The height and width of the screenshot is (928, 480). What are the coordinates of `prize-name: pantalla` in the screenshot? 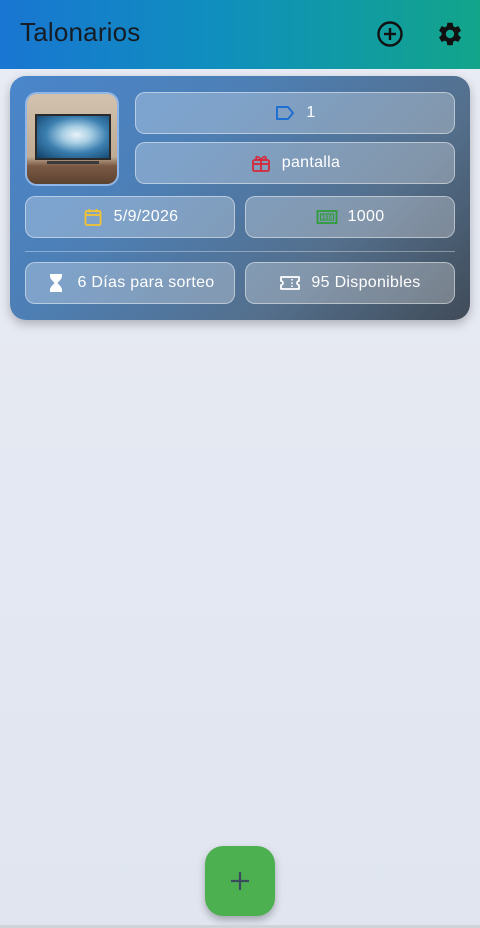 It's located at (311, 162).